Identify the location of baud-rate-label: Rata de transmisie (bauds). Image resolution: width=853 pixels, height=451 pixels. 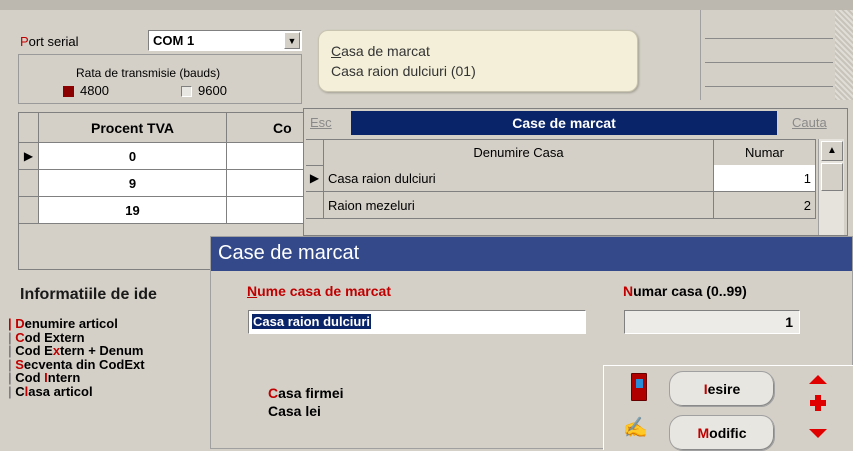
(148, 73).